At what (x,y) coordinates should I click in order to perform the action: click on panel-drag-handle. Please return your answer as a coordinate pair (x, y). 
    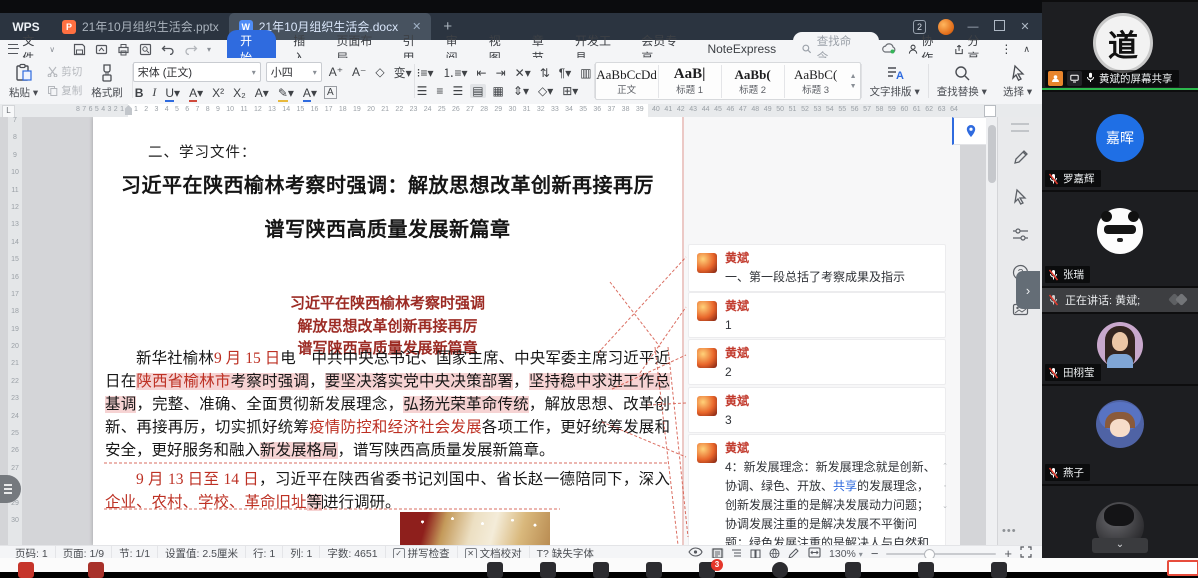
    Looking at the image, I should click on (1020, 127).